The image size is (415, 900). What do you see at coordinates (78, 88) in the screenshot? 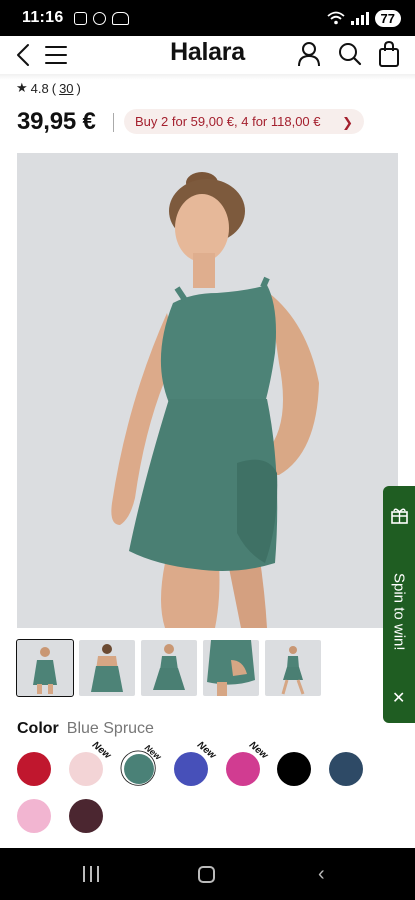
I see `rating-paren-close: )` at bounding box center [78, 88].